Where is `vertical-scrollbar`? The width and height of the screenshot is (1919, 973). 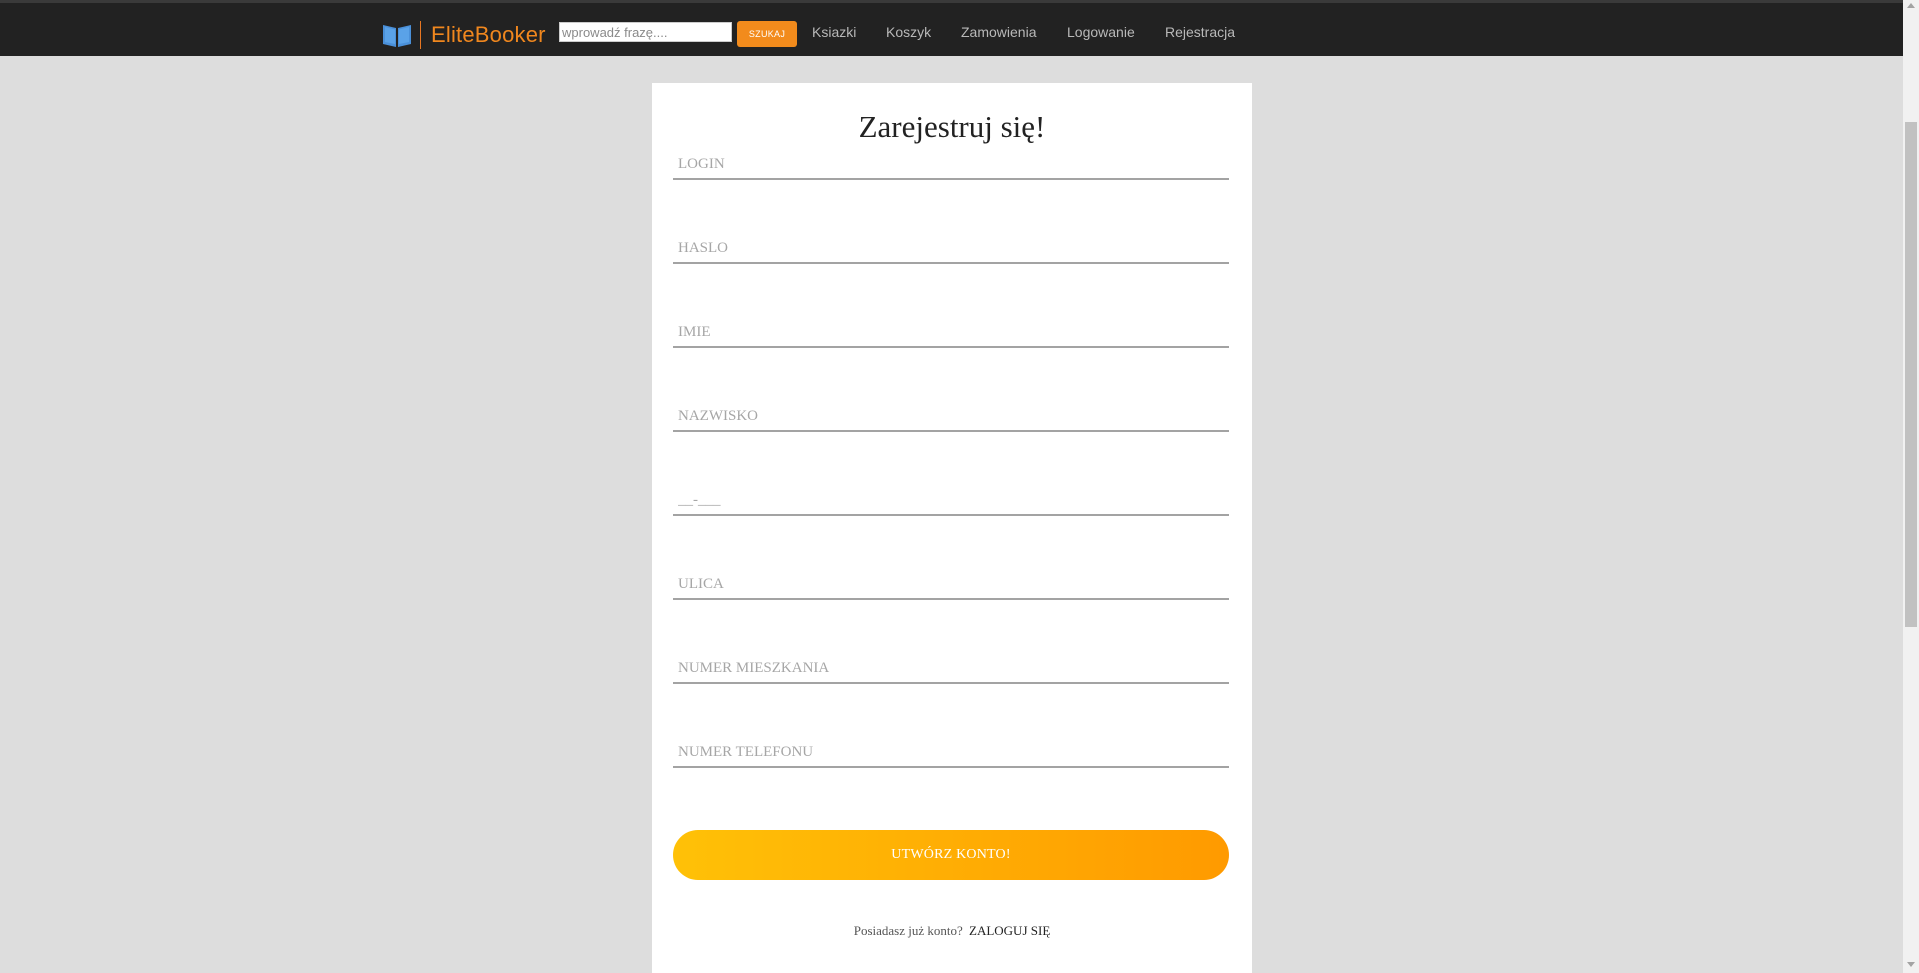 vertical-scrollbar is located at coordinates (1911, 486).